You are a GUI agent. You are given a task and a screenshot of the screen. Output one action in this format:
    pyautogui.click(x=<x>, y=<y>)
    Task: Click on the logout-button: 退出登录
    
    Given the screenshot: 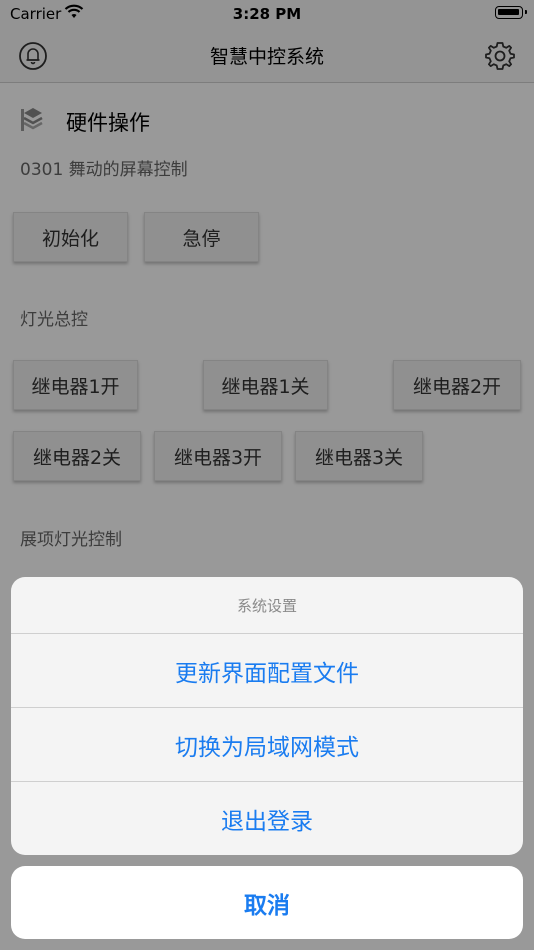 What is the action you would take?
    pyautogui.click(x=267, y=818)
    